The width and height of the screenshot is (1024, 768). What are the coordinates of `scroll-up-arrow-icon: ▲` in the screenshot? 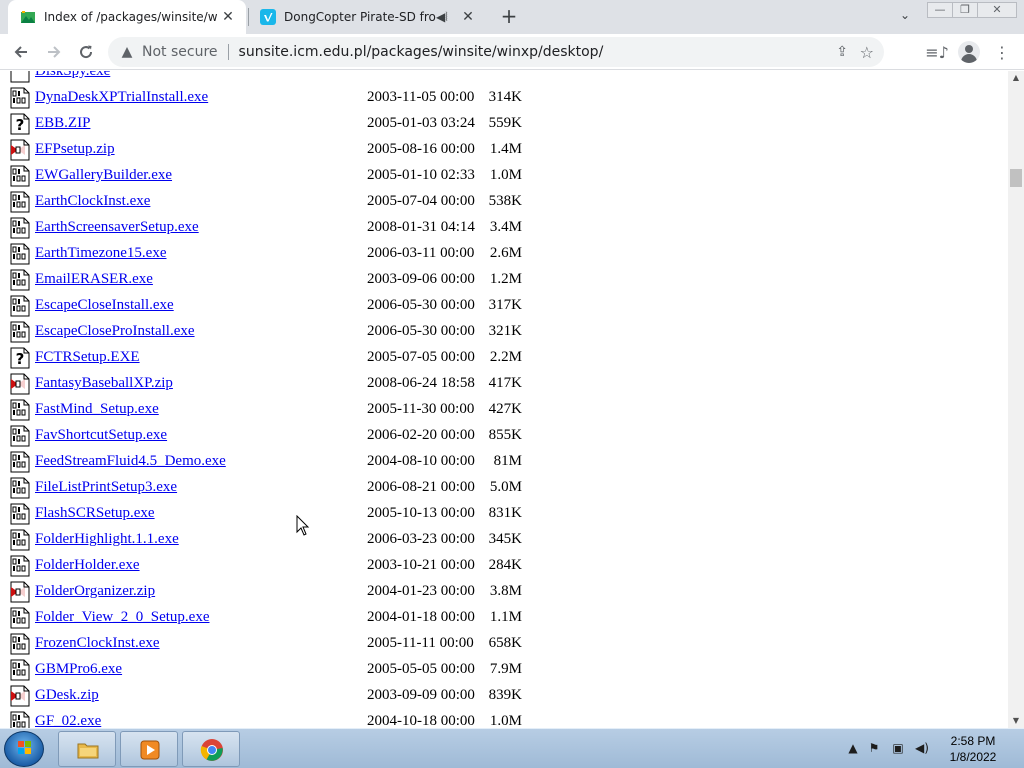 It's located at (1016, 78).